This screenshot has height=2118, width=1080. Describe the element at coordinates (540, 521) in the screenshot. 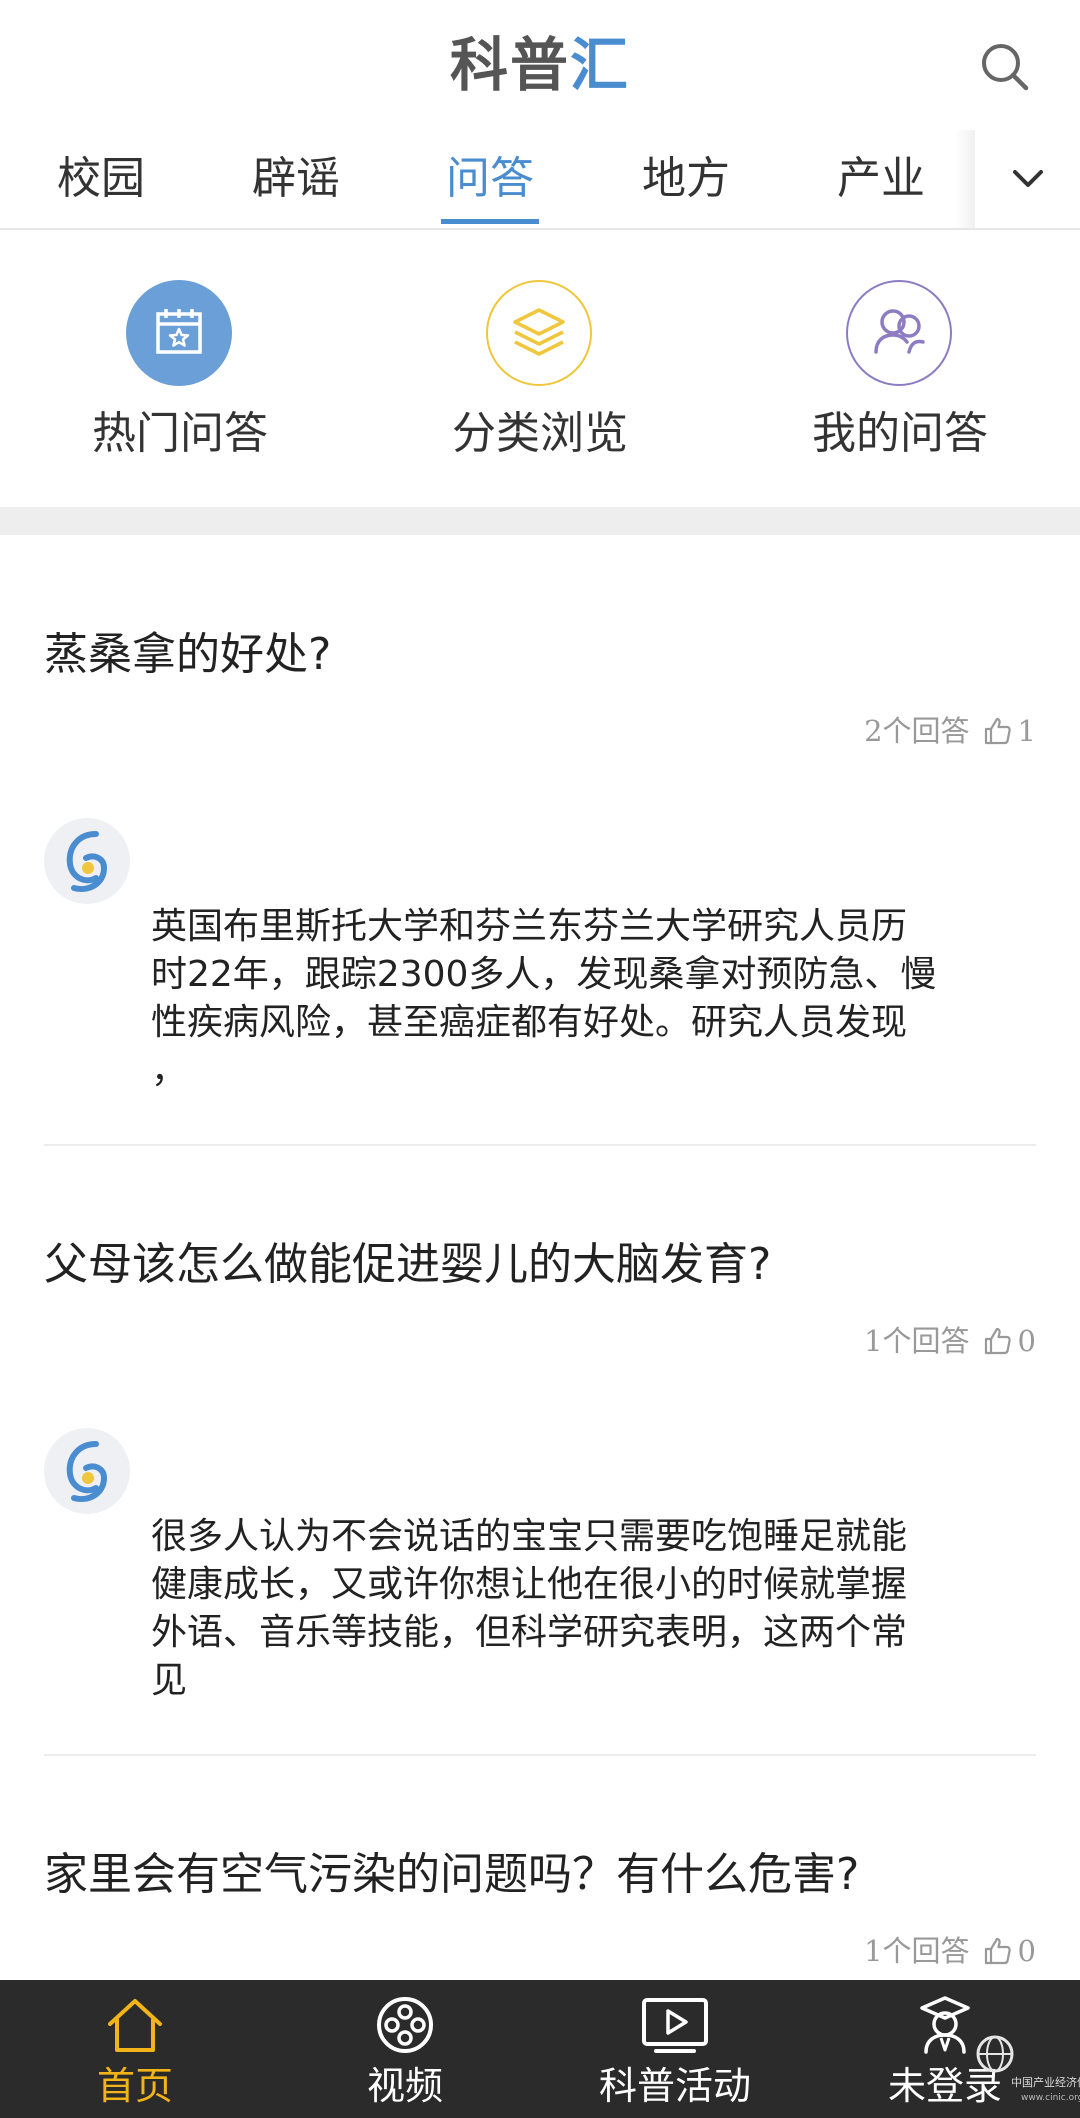

I see `section-separator` at that location.